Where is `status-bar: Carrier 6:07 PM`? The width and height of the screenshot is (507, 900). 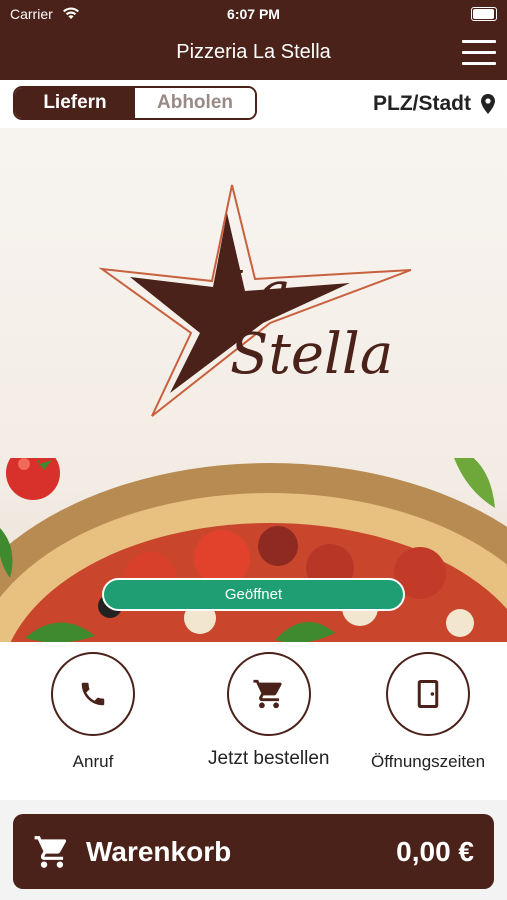
status-bar: Carrier 6:07 PM is located at coordinates (253, 14).